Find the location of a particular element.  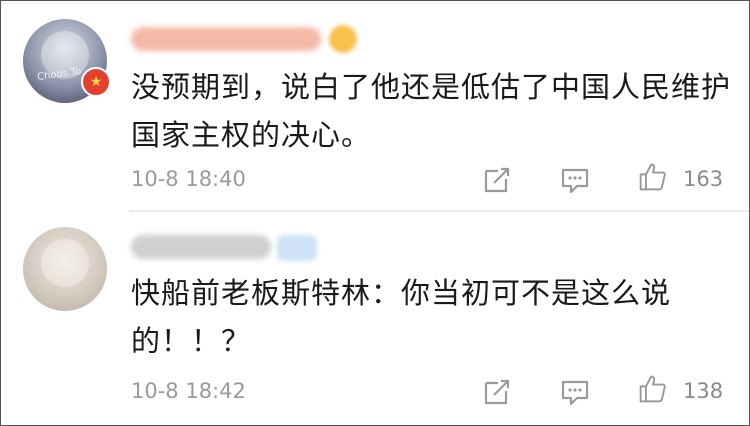

avatar is located at coordinates (65, 269).